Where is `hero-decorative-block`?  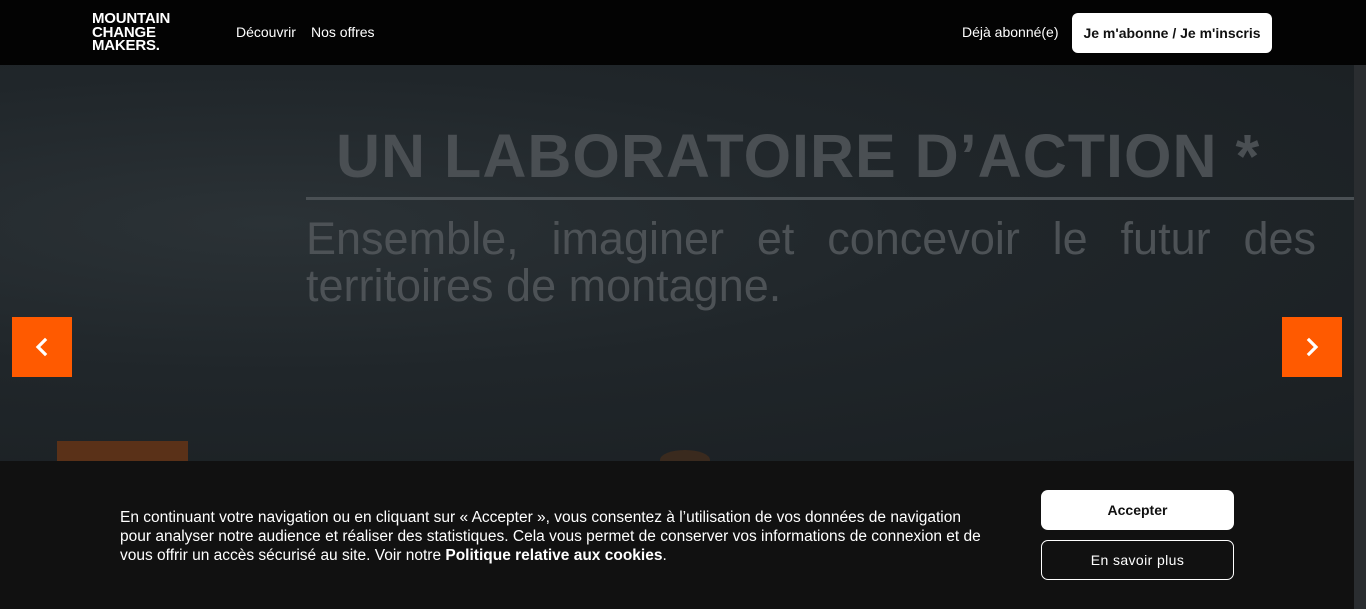
hero-decorative-block is located at coordinates (122, 451).